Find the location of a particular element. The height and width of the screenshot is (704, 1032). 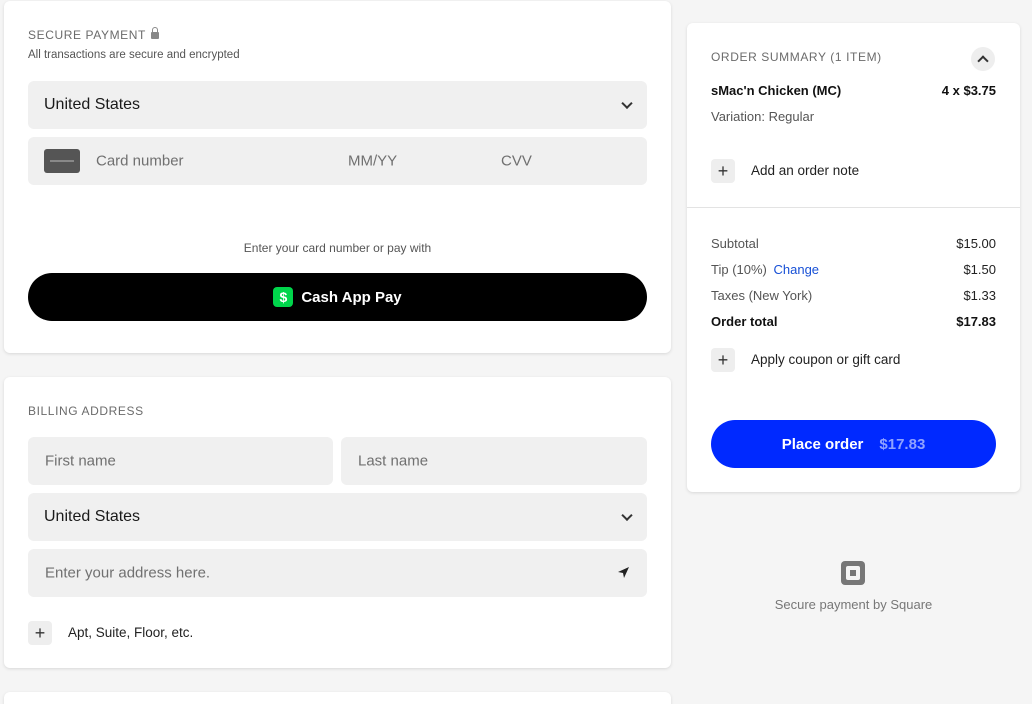

cvv-input: CVV is located at coordinates (516, 161).